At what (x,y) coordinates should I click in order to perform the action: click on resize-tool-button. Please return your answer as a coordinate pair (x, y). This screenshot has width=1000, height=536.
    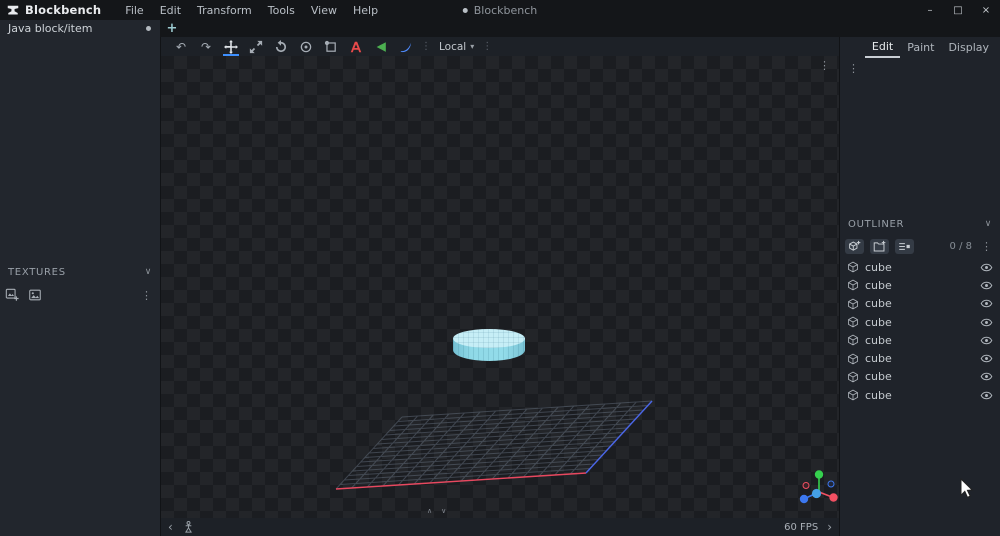
    Looking at the image, I should click on (256, 46).